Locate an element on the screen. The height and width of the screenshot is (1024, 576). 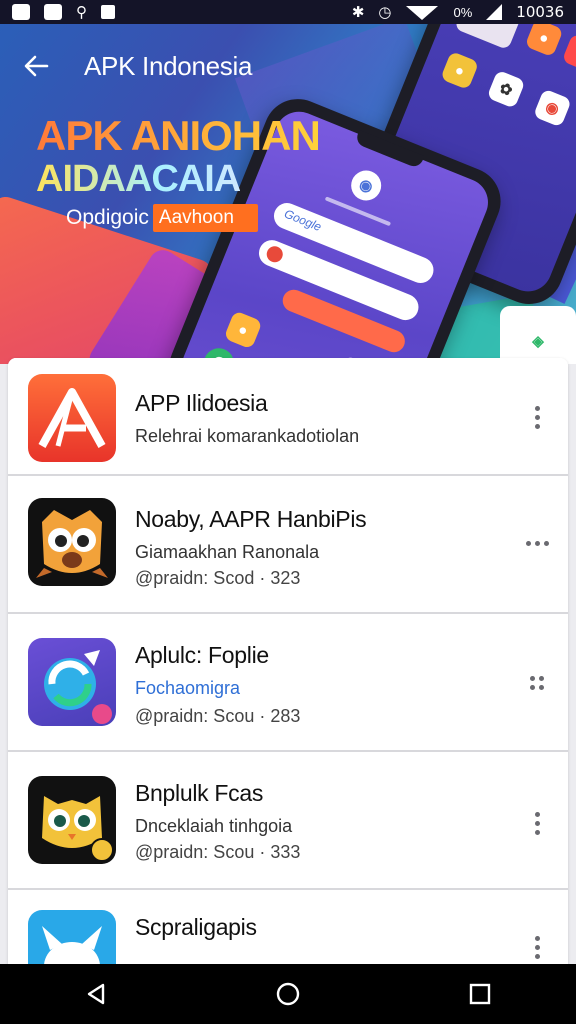
wifi-icon is located at coordinates (422, 13).